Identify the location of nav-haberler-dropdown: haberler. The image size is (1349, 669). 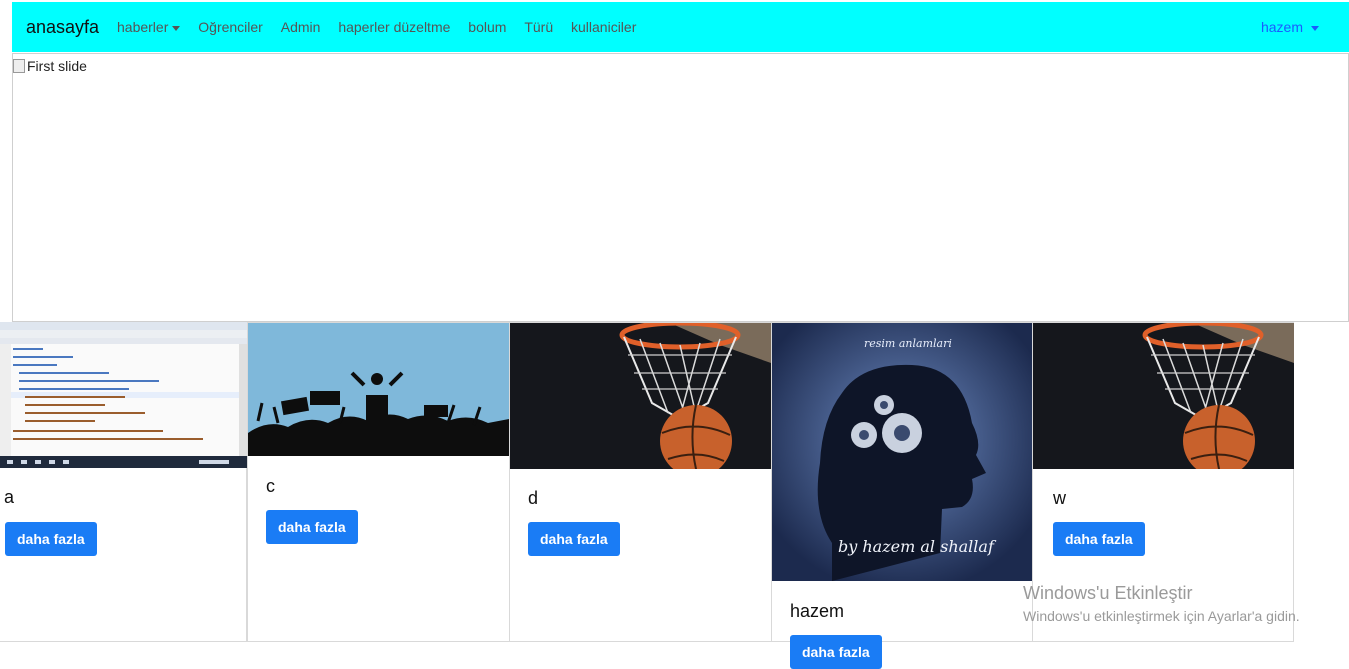
(149, 27).